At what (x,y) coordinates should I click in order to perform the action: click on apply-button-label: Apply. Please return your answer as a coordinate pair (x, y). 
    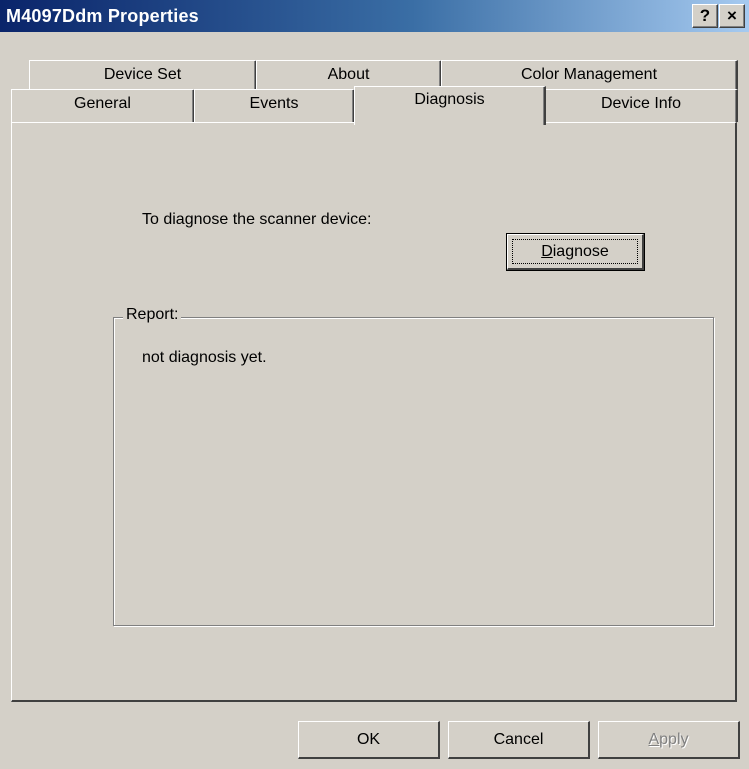
    Looking at the image, I should click on (668, 739).